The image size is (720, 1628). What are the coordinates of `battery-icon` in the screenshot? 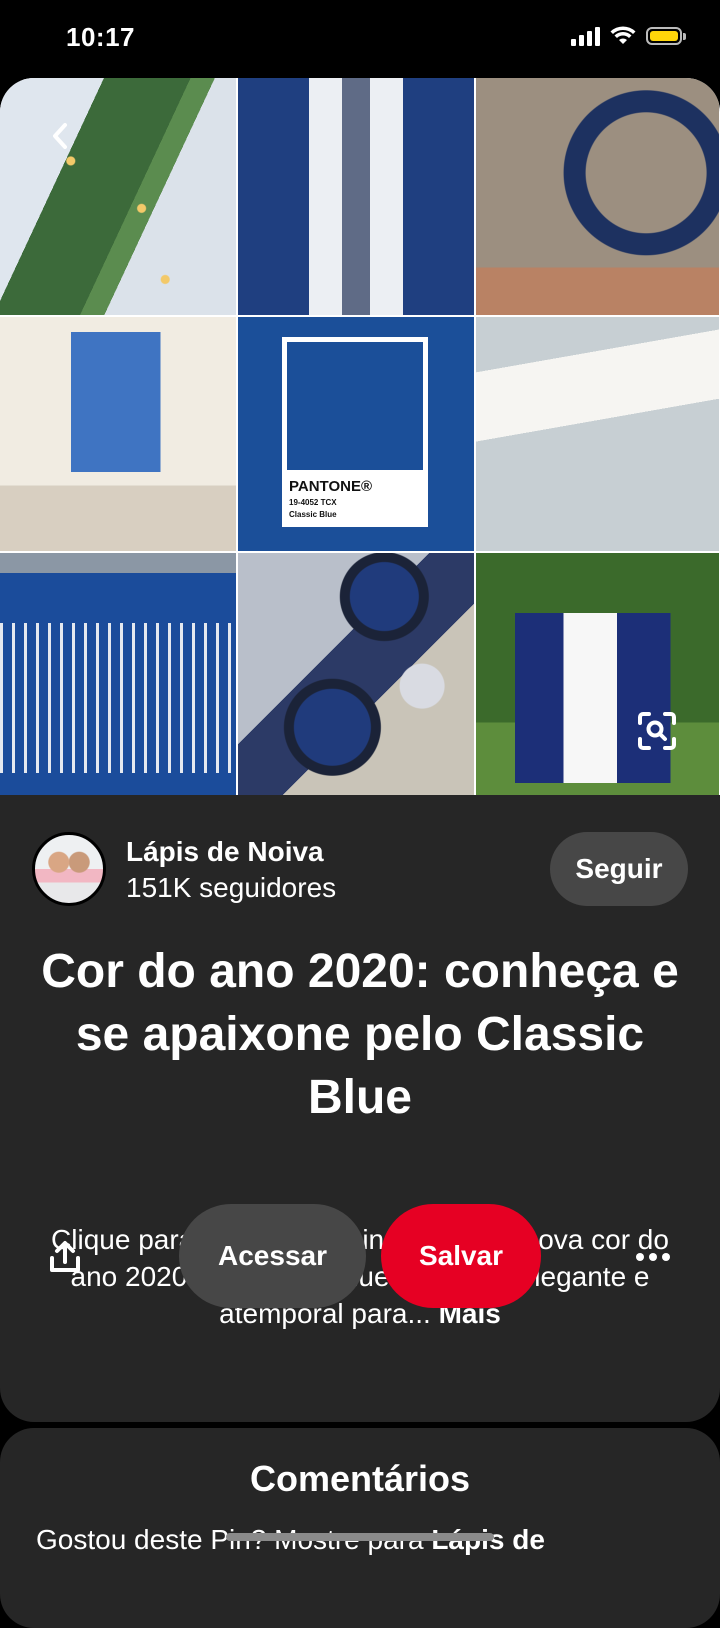 It's located at (666, 36).